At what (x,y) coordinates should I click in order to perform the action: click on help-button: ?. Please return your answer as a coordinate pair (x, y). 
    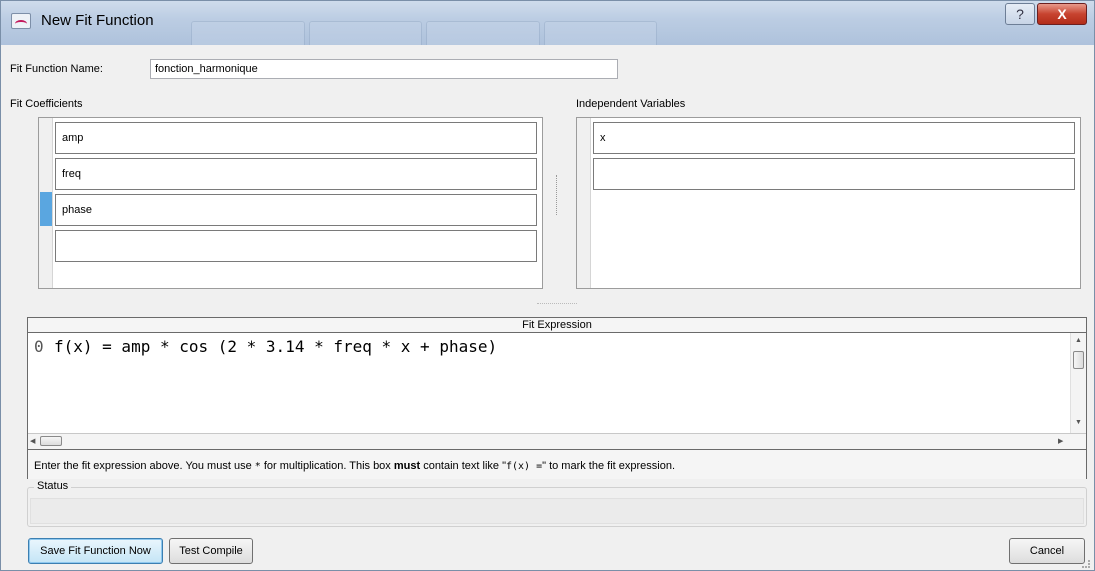
    Looking at the image, I should click on (1020, 14).